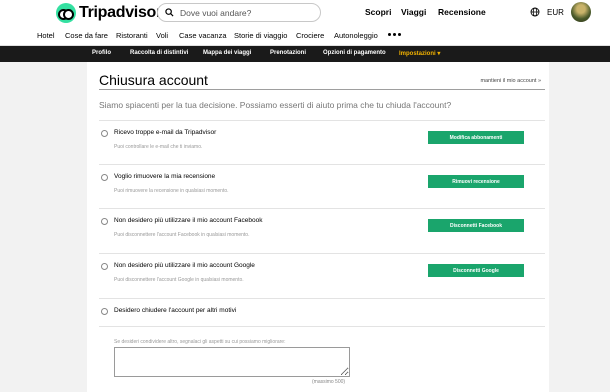 The width and height of the screenshot is (610, 392). I want to click on category-case-vacanza: Case vacanza, so click(203, 35).